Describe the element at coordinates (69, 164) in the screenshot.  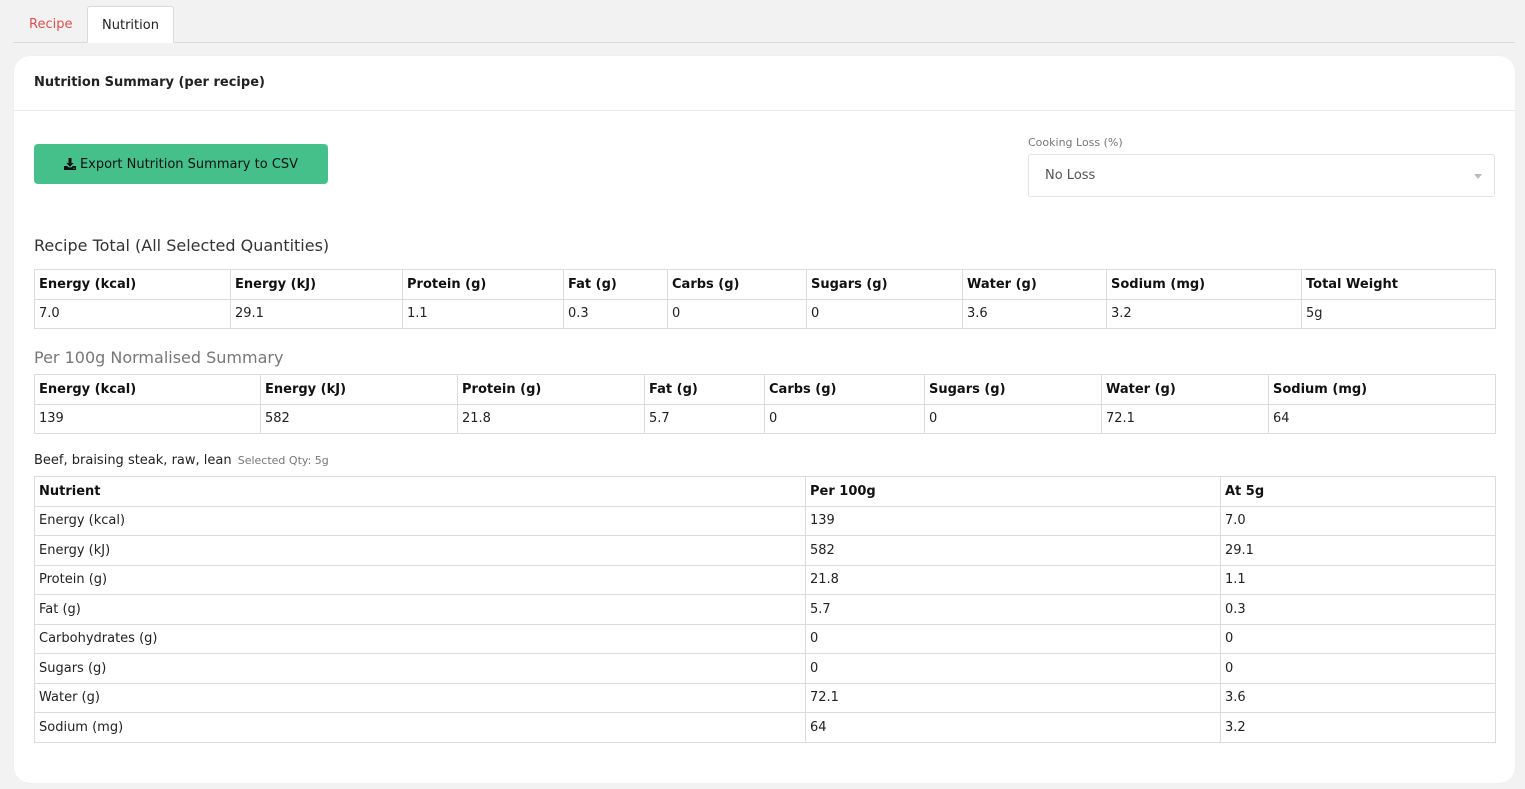
I see `download-icon` at that location.